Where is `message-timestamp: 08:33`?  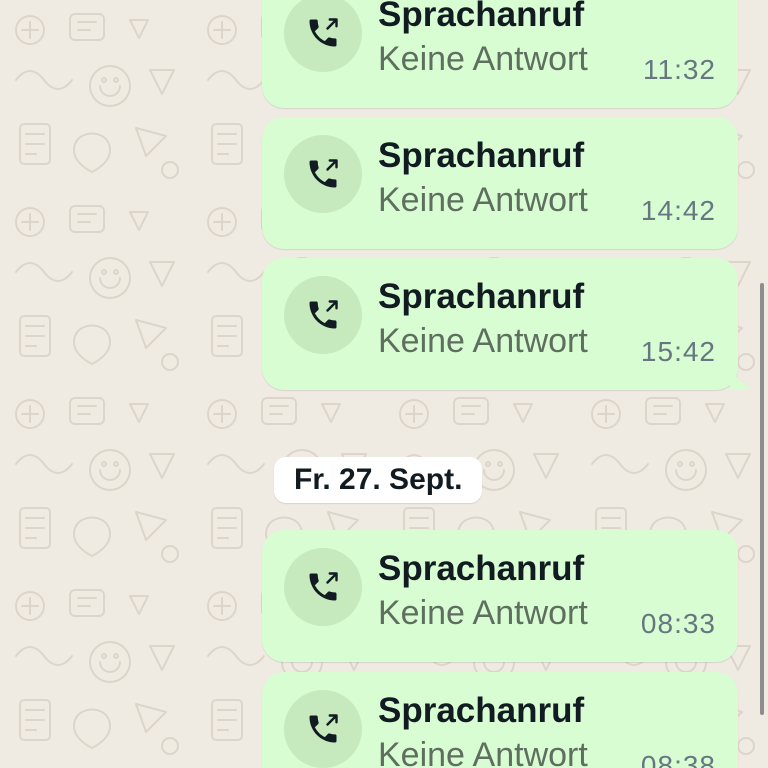
message-timestamp: 08:33 is located at coordinates (678, 623).